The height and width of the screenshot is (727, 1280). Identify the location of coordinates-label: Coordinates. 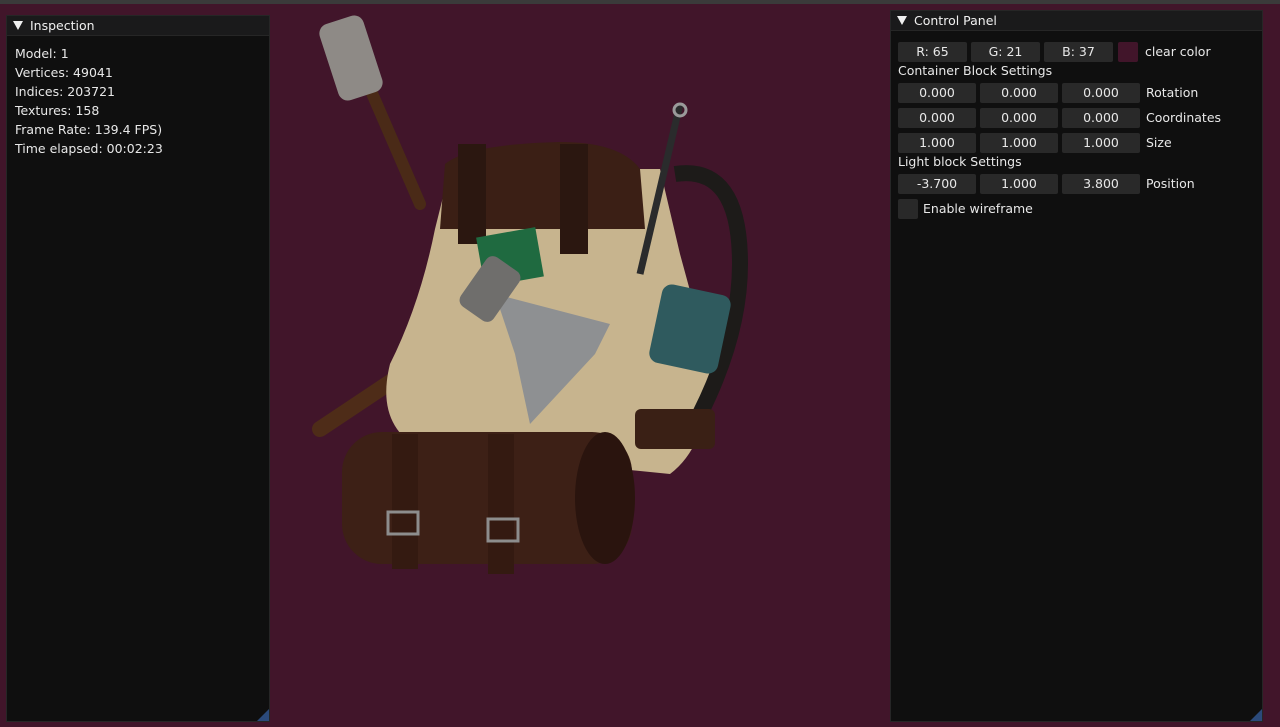
(1184, 117).